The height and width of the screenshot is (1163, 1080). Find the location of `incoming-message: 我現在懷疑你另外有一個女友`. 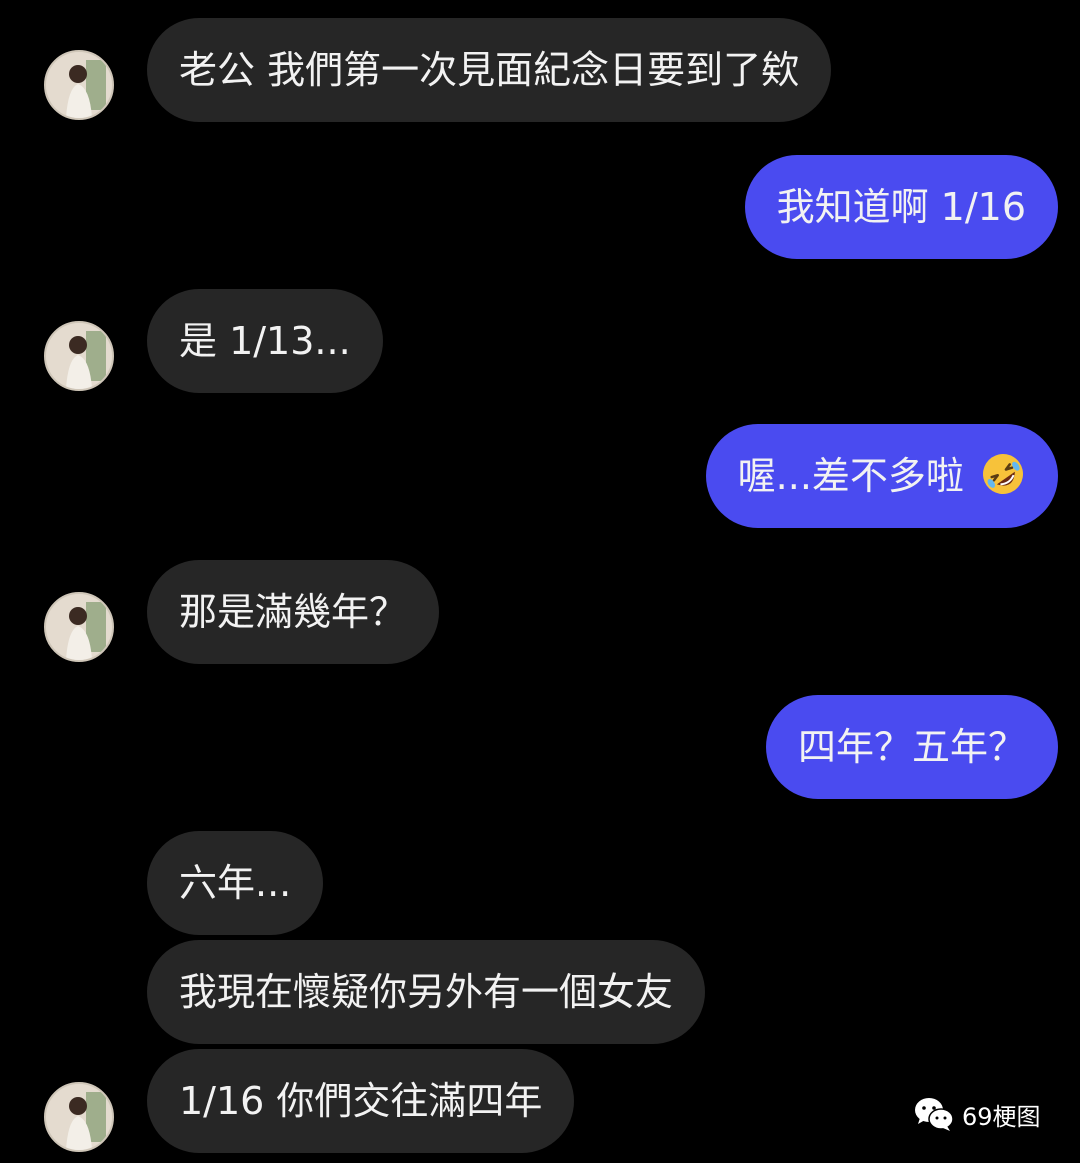

incoming-message: 我現在懷疑你另外有一個女友 is located at coordinates (426, 992).